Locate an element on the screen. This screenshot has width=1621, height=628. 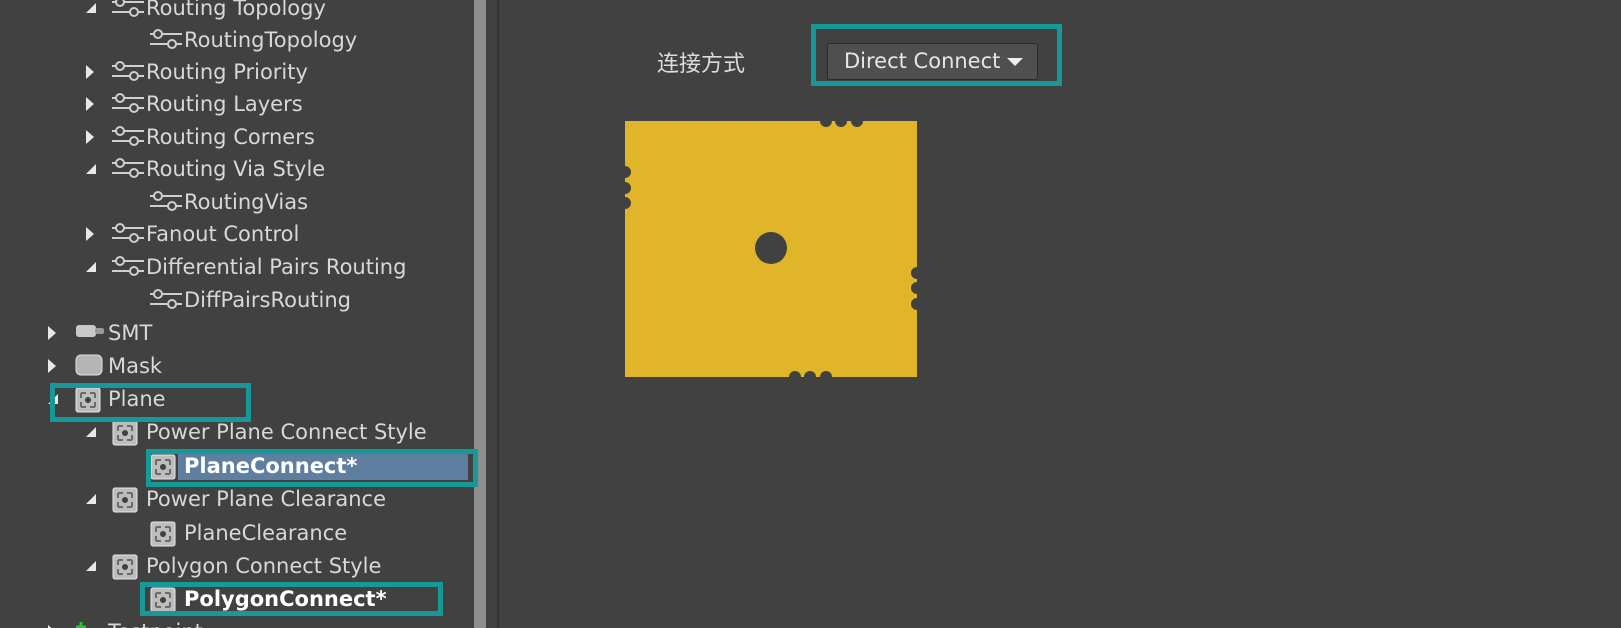
tree-item-routing-via-style: Routing Via Style is located at coordinates (237, 169).